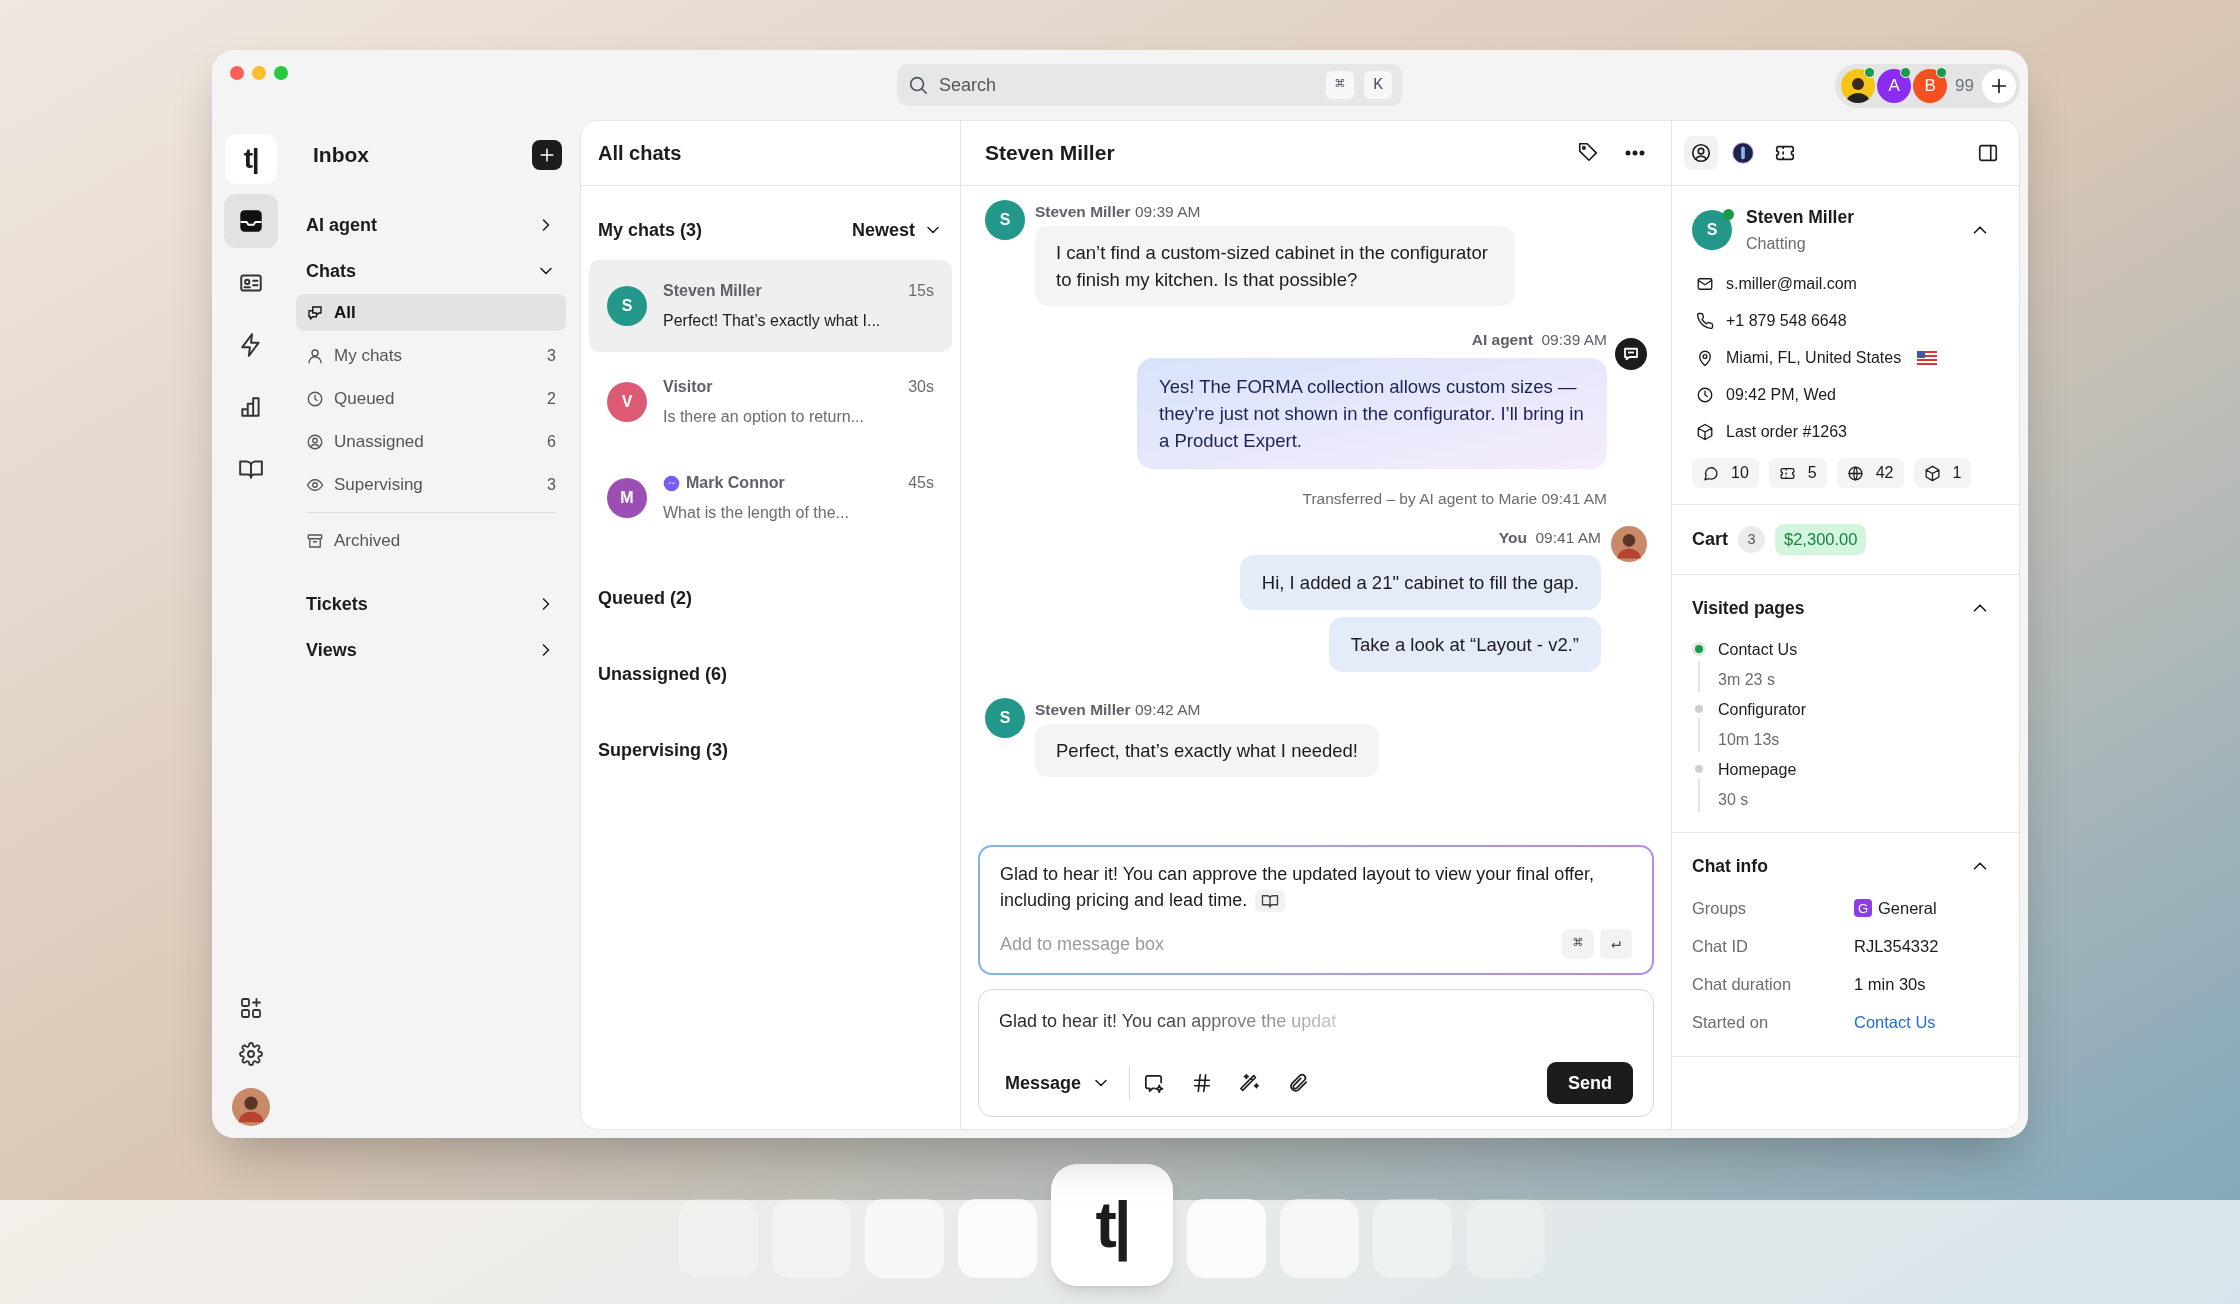  Describe the element at coordinates (1870, 473) in the screenshot. I see `stat-chip: 42` at that location.